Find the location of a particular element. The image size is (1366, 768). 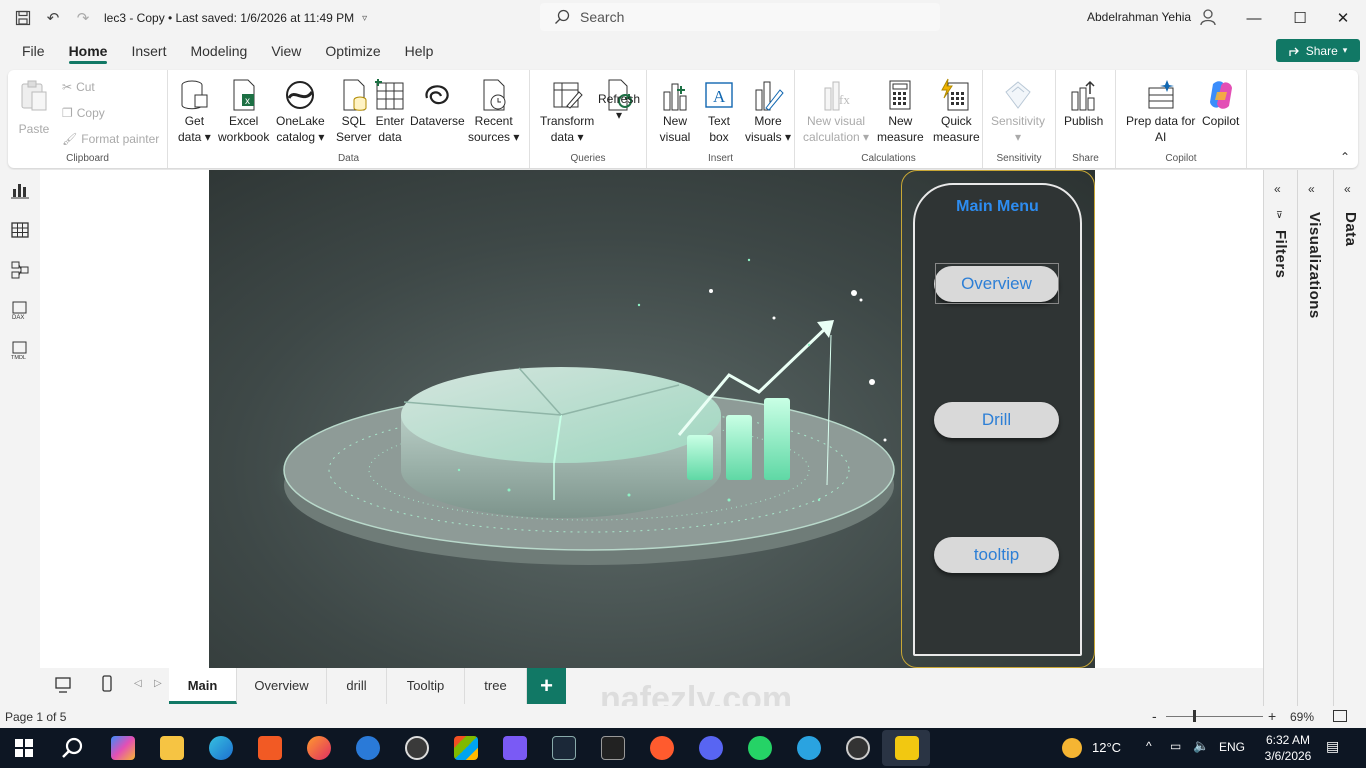

new-measure-button: New measure is located at coordinates (900, 111).